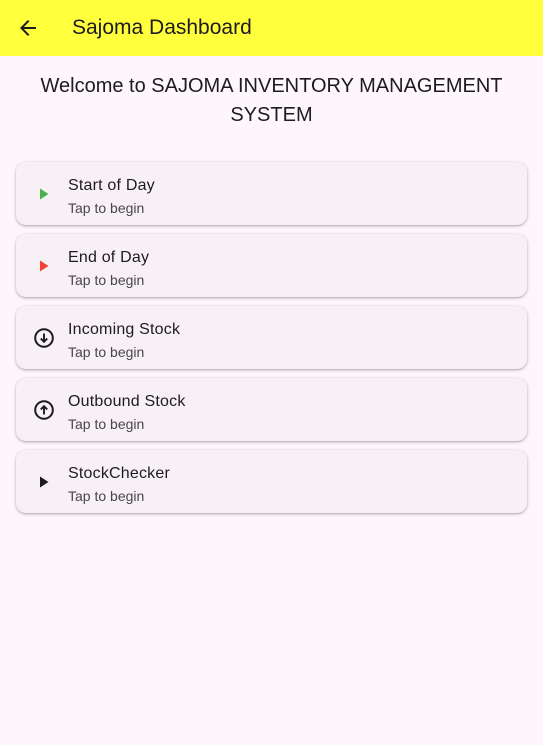 The image size is (543, 745). What do you see at coordinates (124, 329) in the screenshot?
I see `card-title: Incoming Stock` at bounding box center [124, 329].